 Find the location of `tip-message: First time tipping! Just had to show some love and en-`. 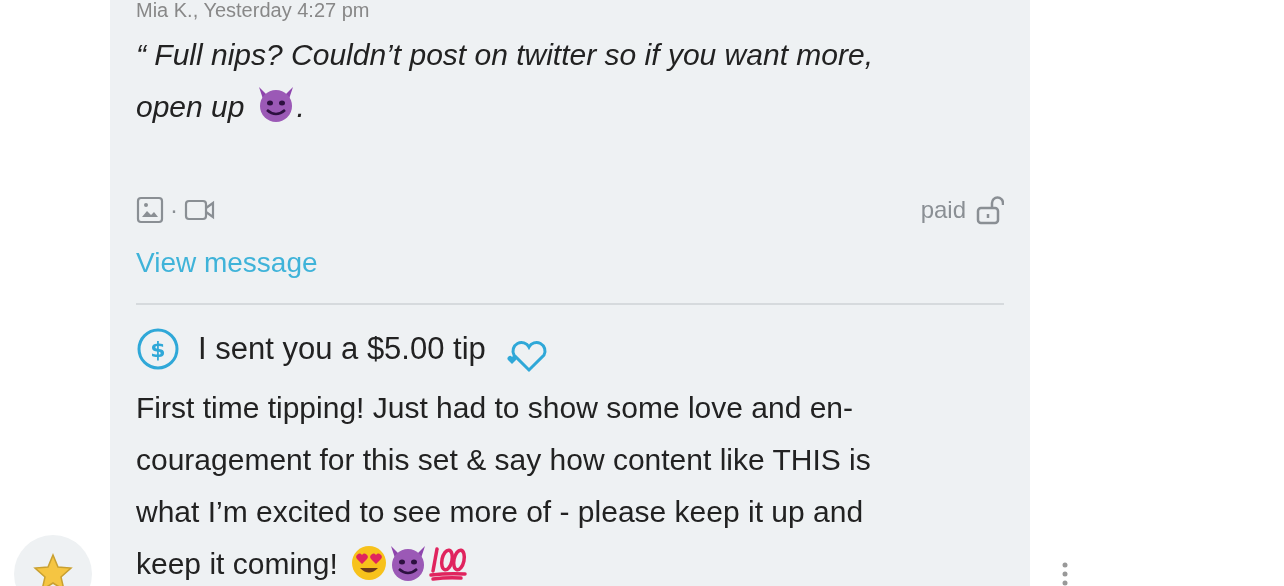

tip-message: First time tipping! Just had to show some love and en- is located at coordinates (494, 407).